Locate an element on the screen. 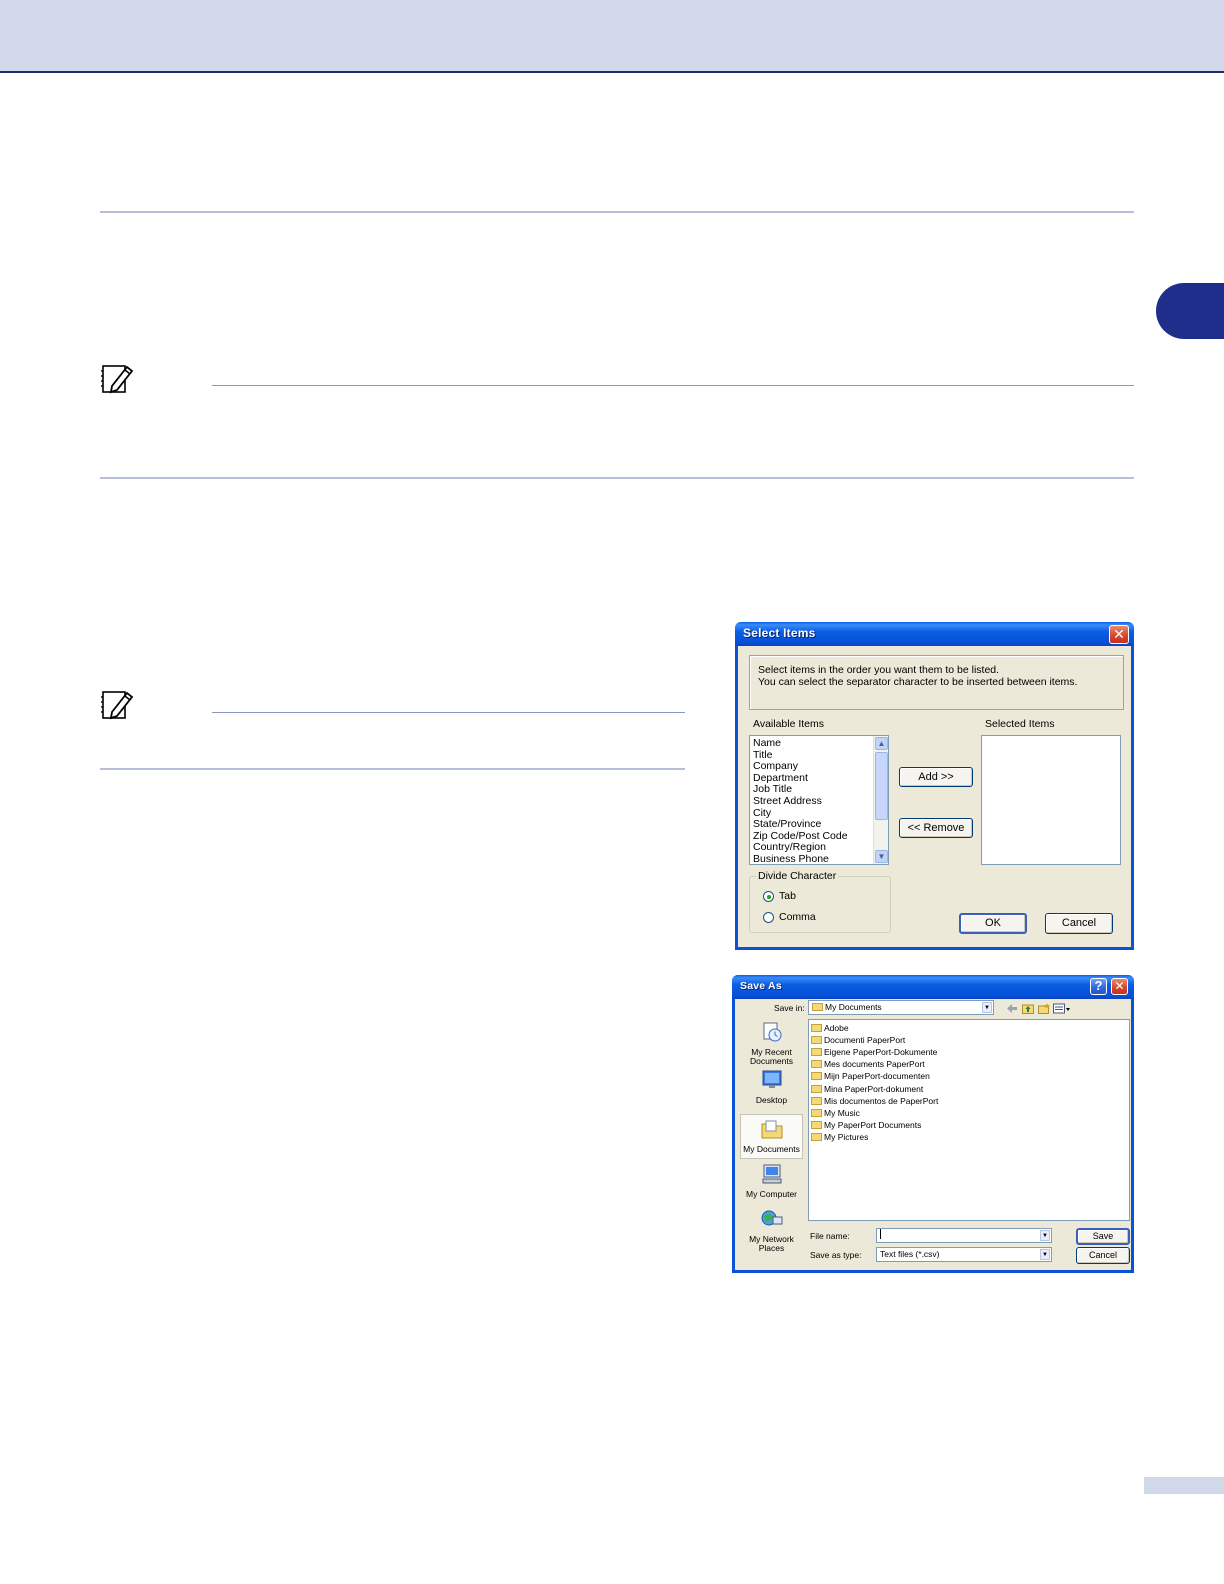 This screenshot has height=1584, width=1224. selected-items-list is located at coordinates (1051, 800).